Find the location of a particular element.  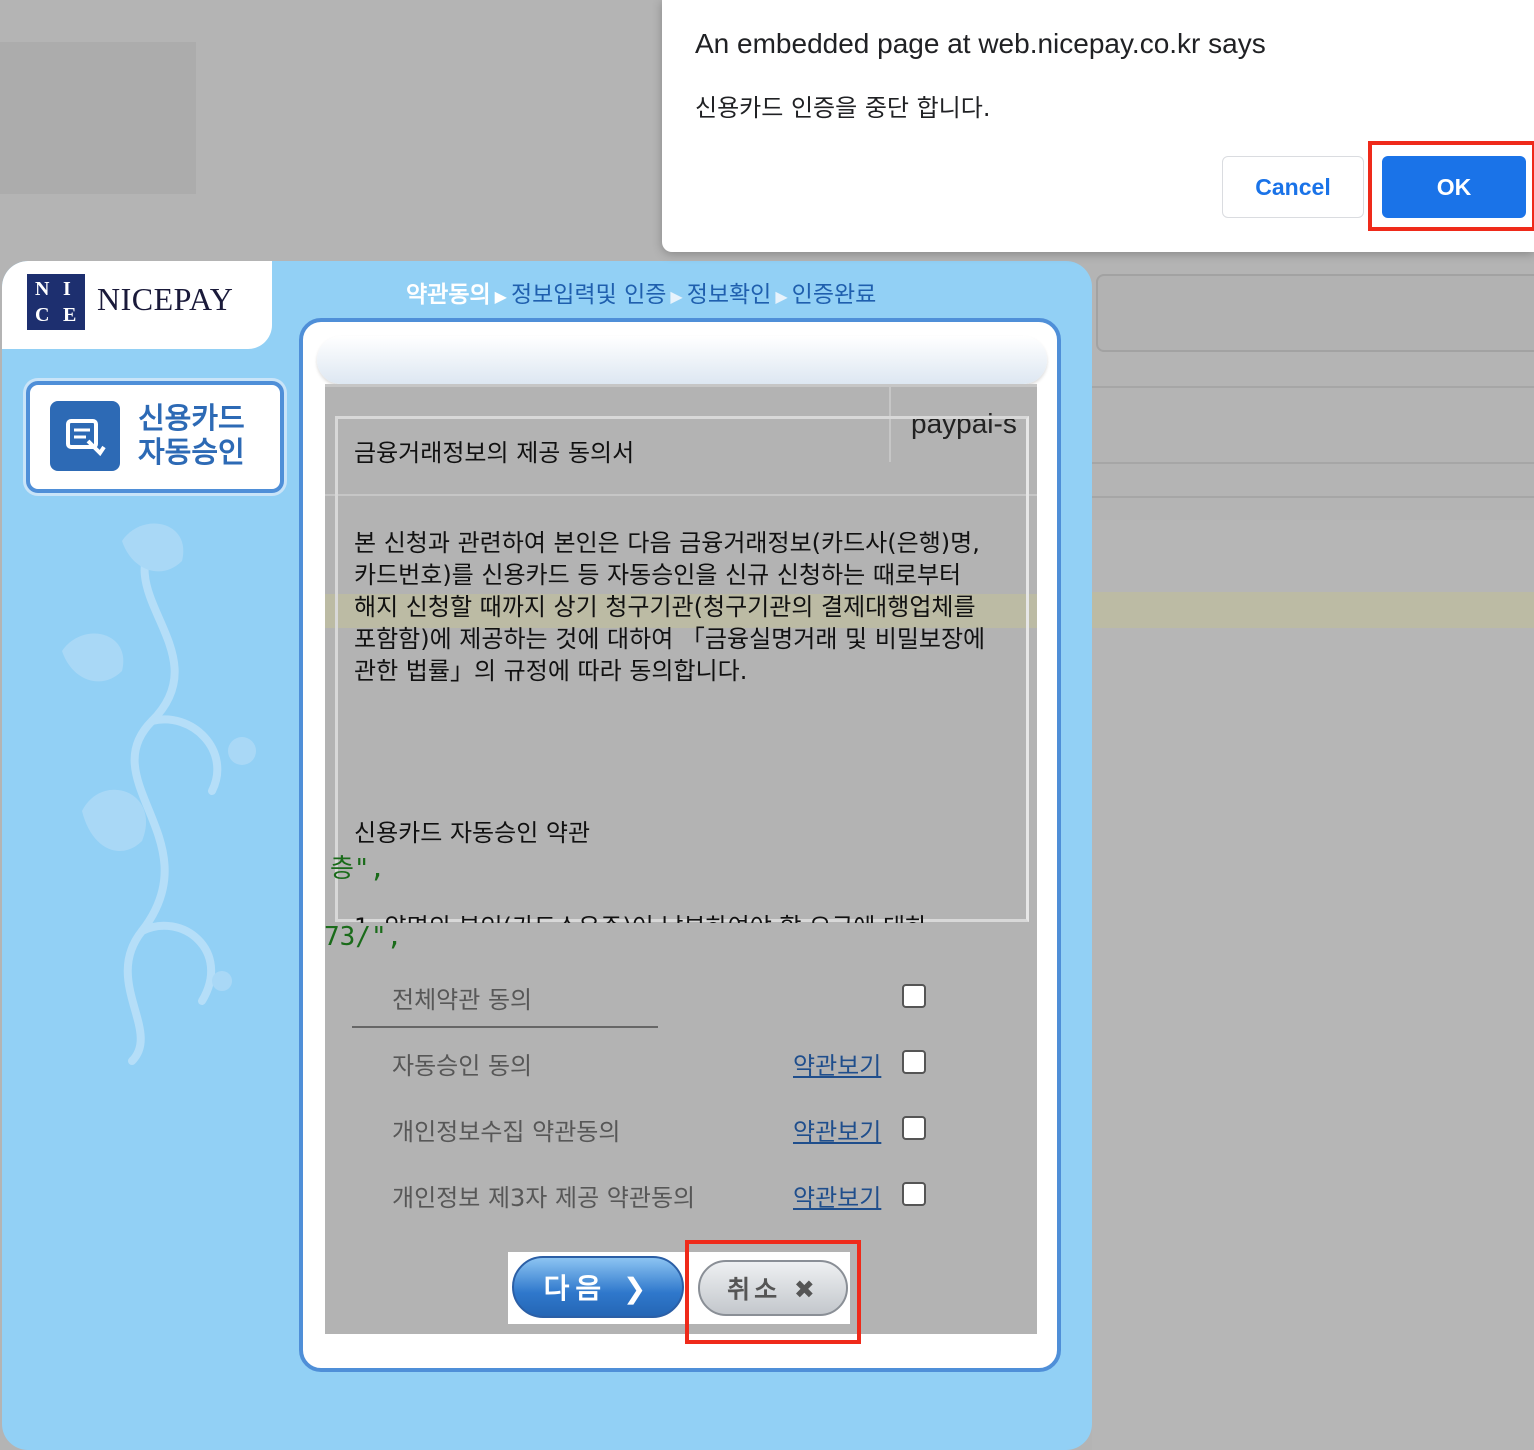

cancel-highlight-box is located at coordinates (773, 1292).